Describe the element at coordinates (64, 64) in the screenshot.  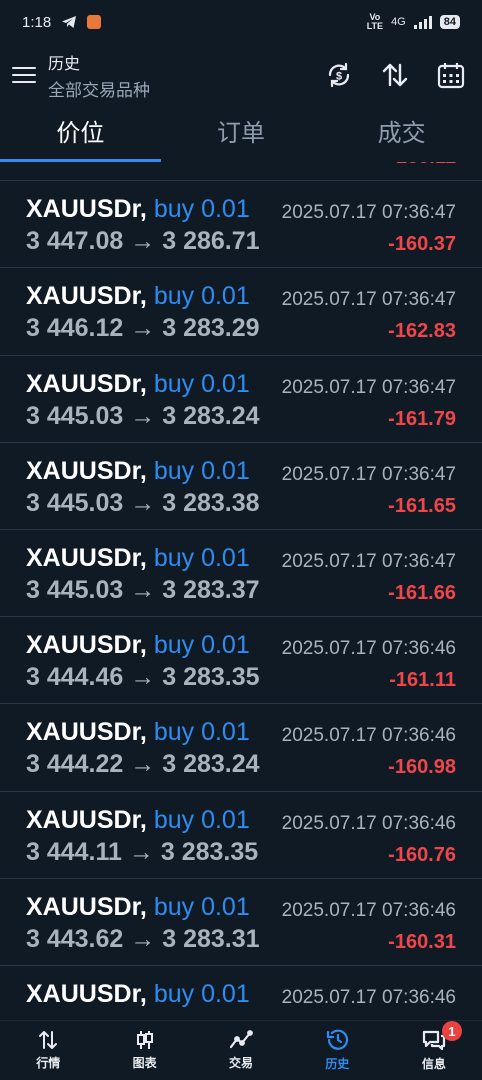
I see `page-title: 历史` at that location.